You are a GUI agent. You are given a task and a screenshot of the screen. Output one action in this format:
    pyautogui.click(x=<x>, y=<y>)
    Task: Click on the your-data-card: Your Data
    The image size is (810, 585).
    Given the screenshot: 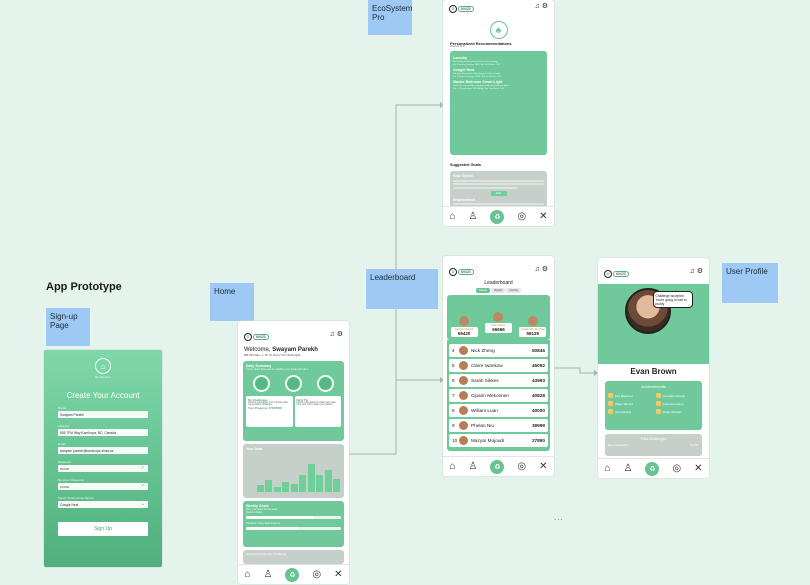 What is the action you would take?
    pyautogui.click(x=293, y=471)
    